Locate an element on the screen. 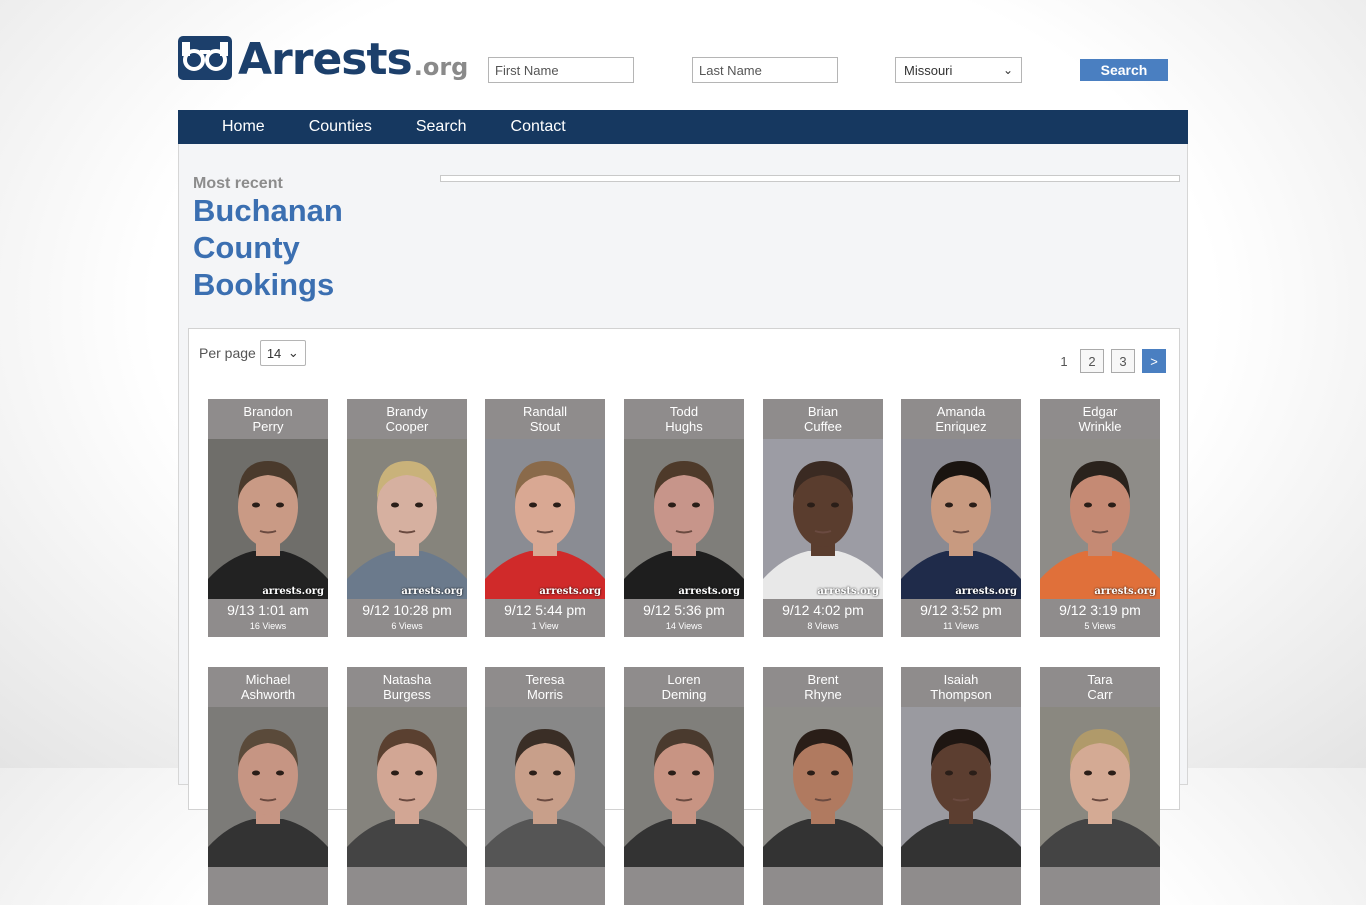 The height and width of the screenshot is (905, 1366). inmate-first-name: Randall is located at coordinates (545, 411).